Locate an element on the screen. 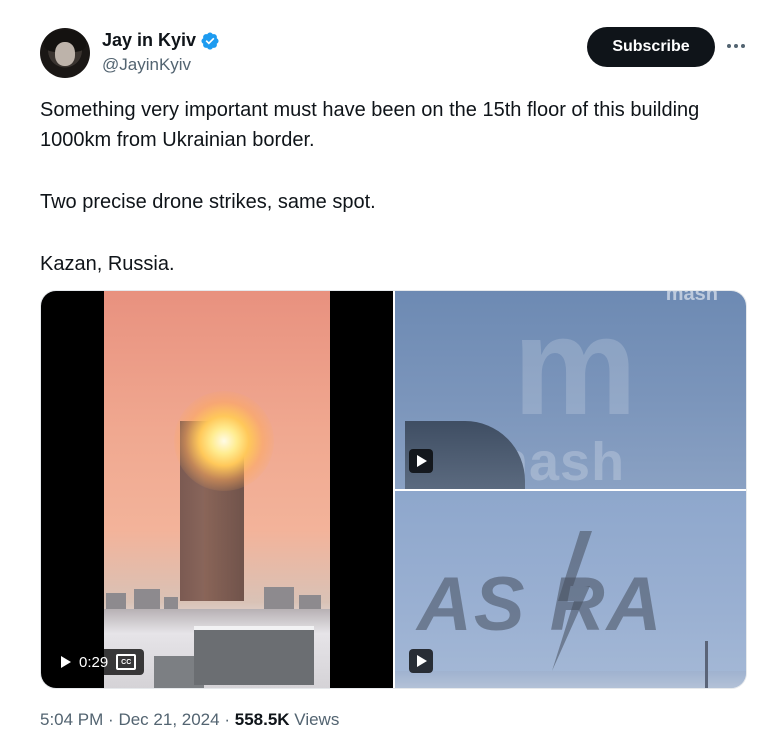 The width and height of the screenshot is (762, 754). author-handle: @JayinKyiv is located at coordinates (146, 65).